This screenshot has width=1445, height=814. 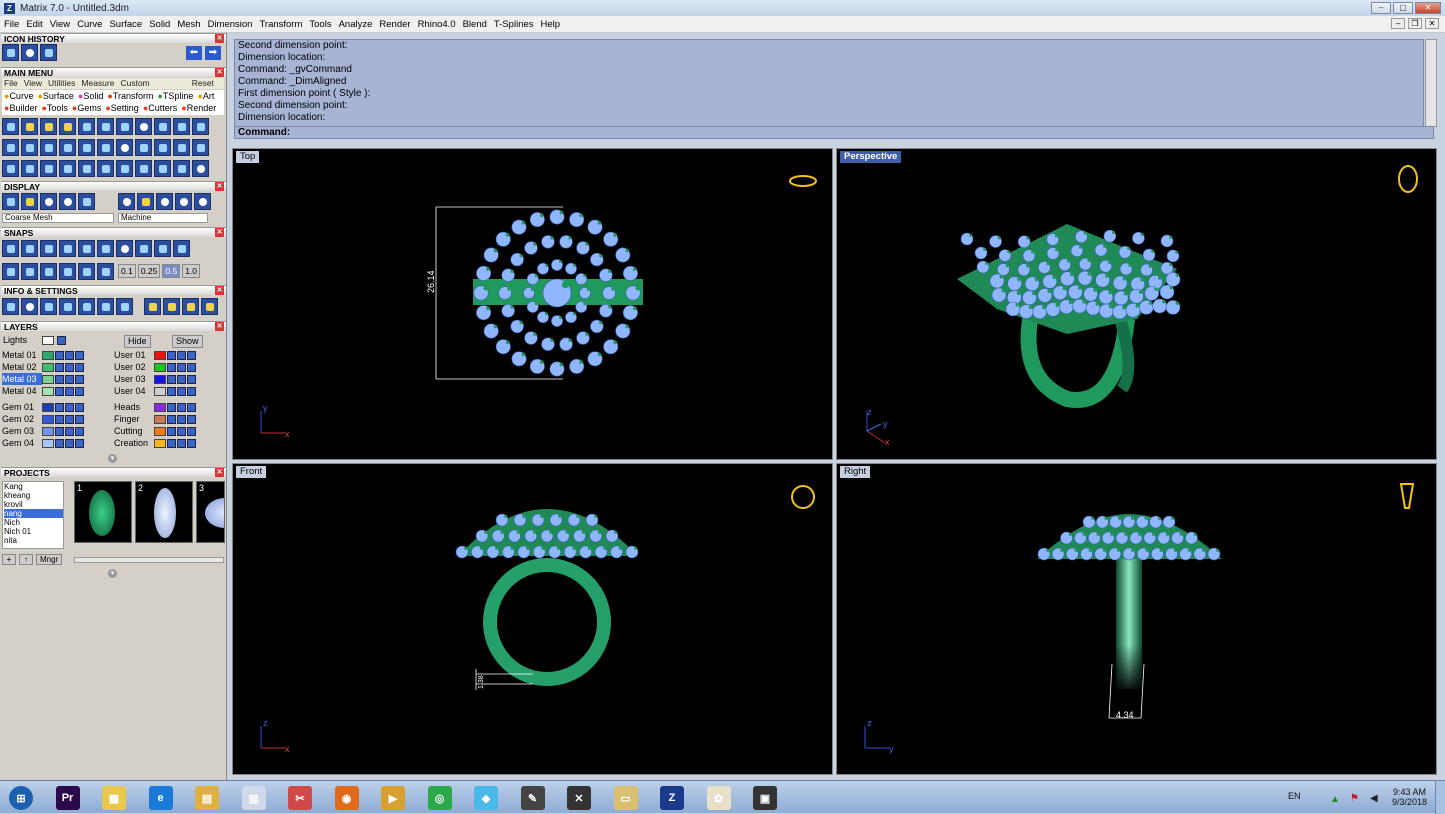 I want to click on snap-value-0-1: 0.1, so click(x=127, y=271).